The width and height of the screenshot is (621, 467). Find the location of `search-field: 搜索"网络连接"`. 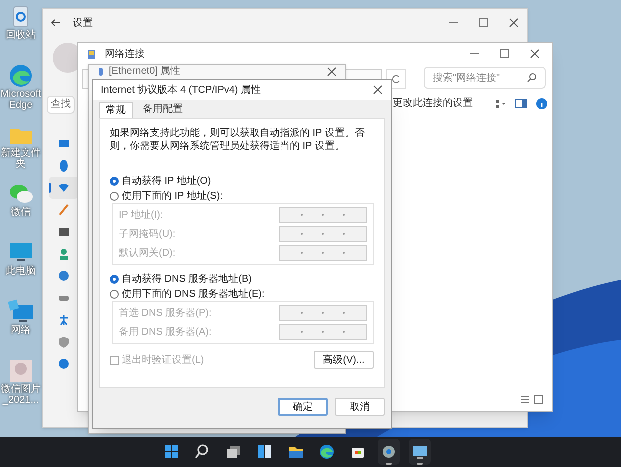

search-field: 搜索"网络连接" is located at coordinates (485, 78).